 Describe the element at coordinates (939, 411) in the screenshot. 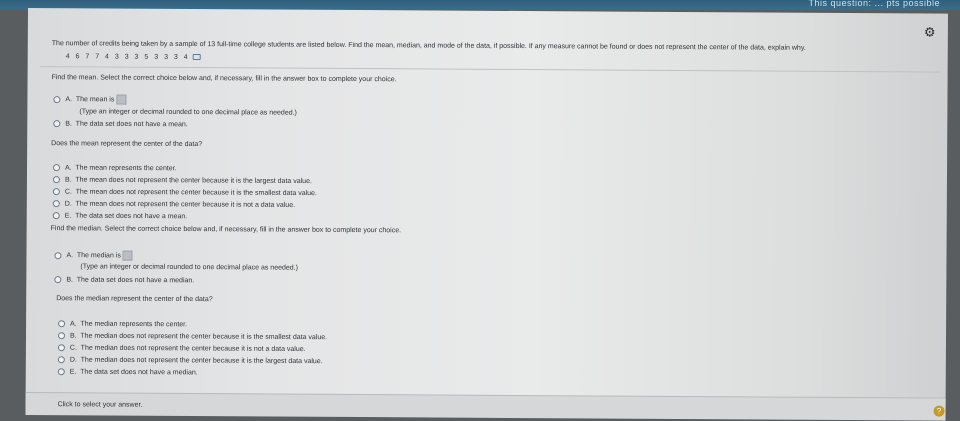

I see `help-icon: ?` at that location.